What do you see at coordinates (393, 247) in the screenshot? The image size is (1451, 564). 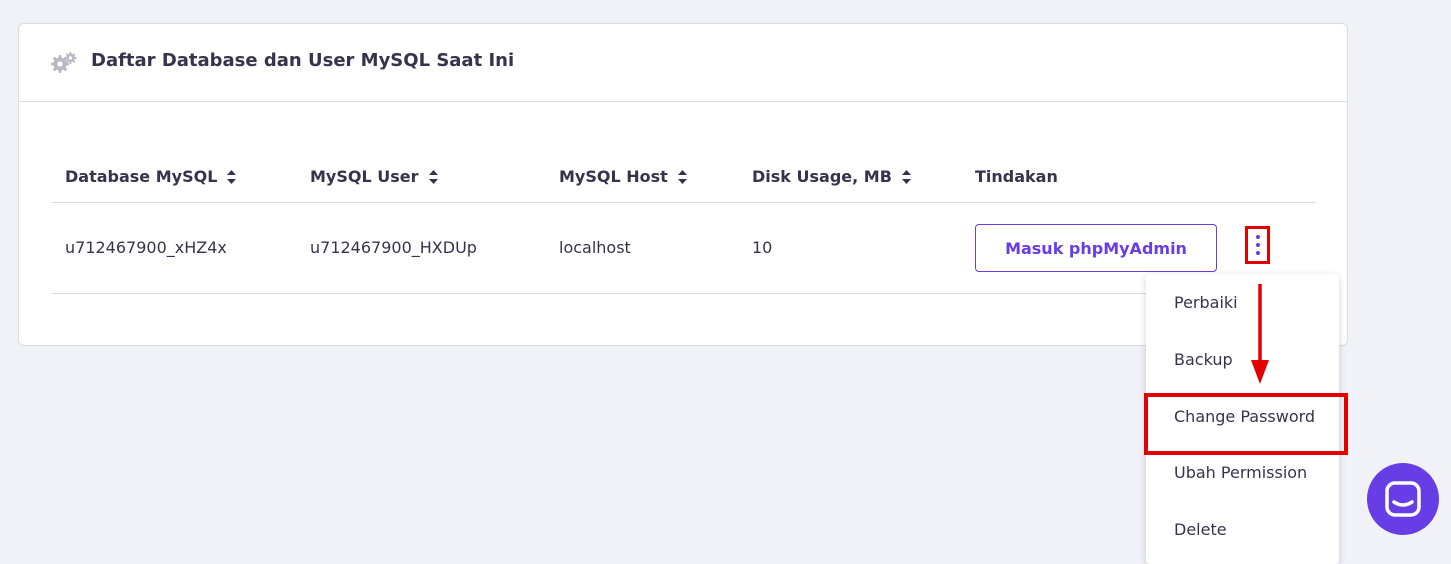 I see `cell-user: u712467900_HXDUp` at bounding box center [393, 247].